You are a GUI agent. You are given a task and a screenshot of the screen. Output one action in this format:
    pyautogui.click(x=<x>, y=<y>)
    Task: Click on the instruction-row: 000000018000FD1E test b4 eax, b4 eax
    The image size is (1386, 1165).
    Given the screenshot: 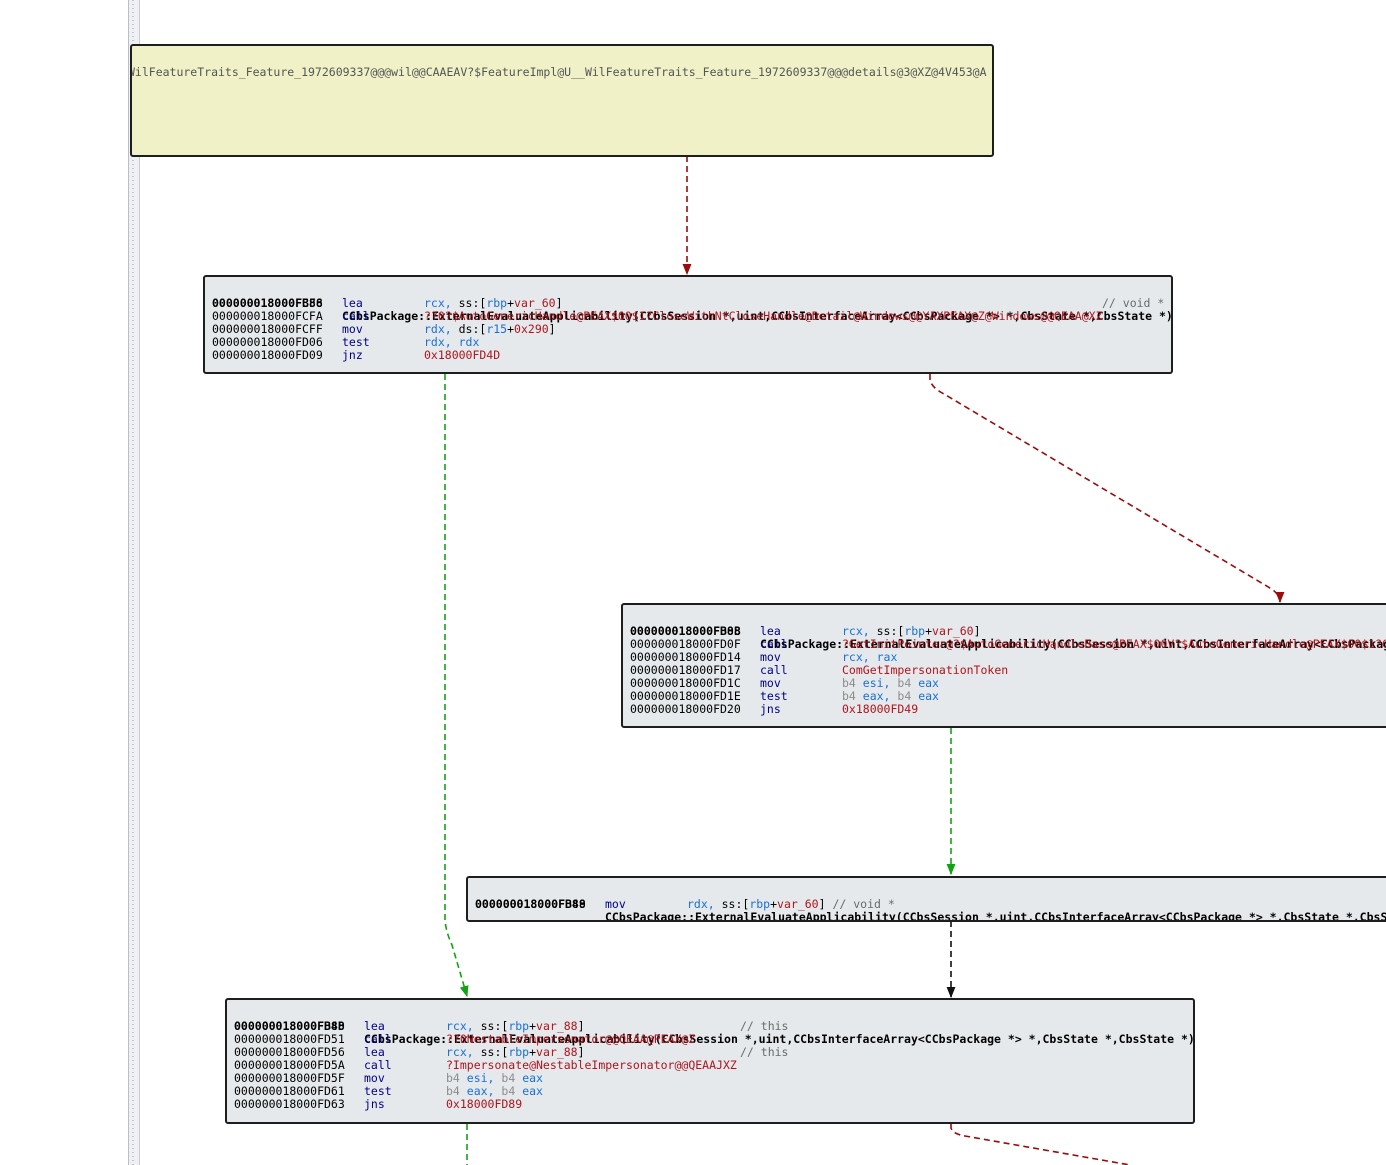 What is the action you would take?
    pyautogui.click(x=1008, y=696)
    